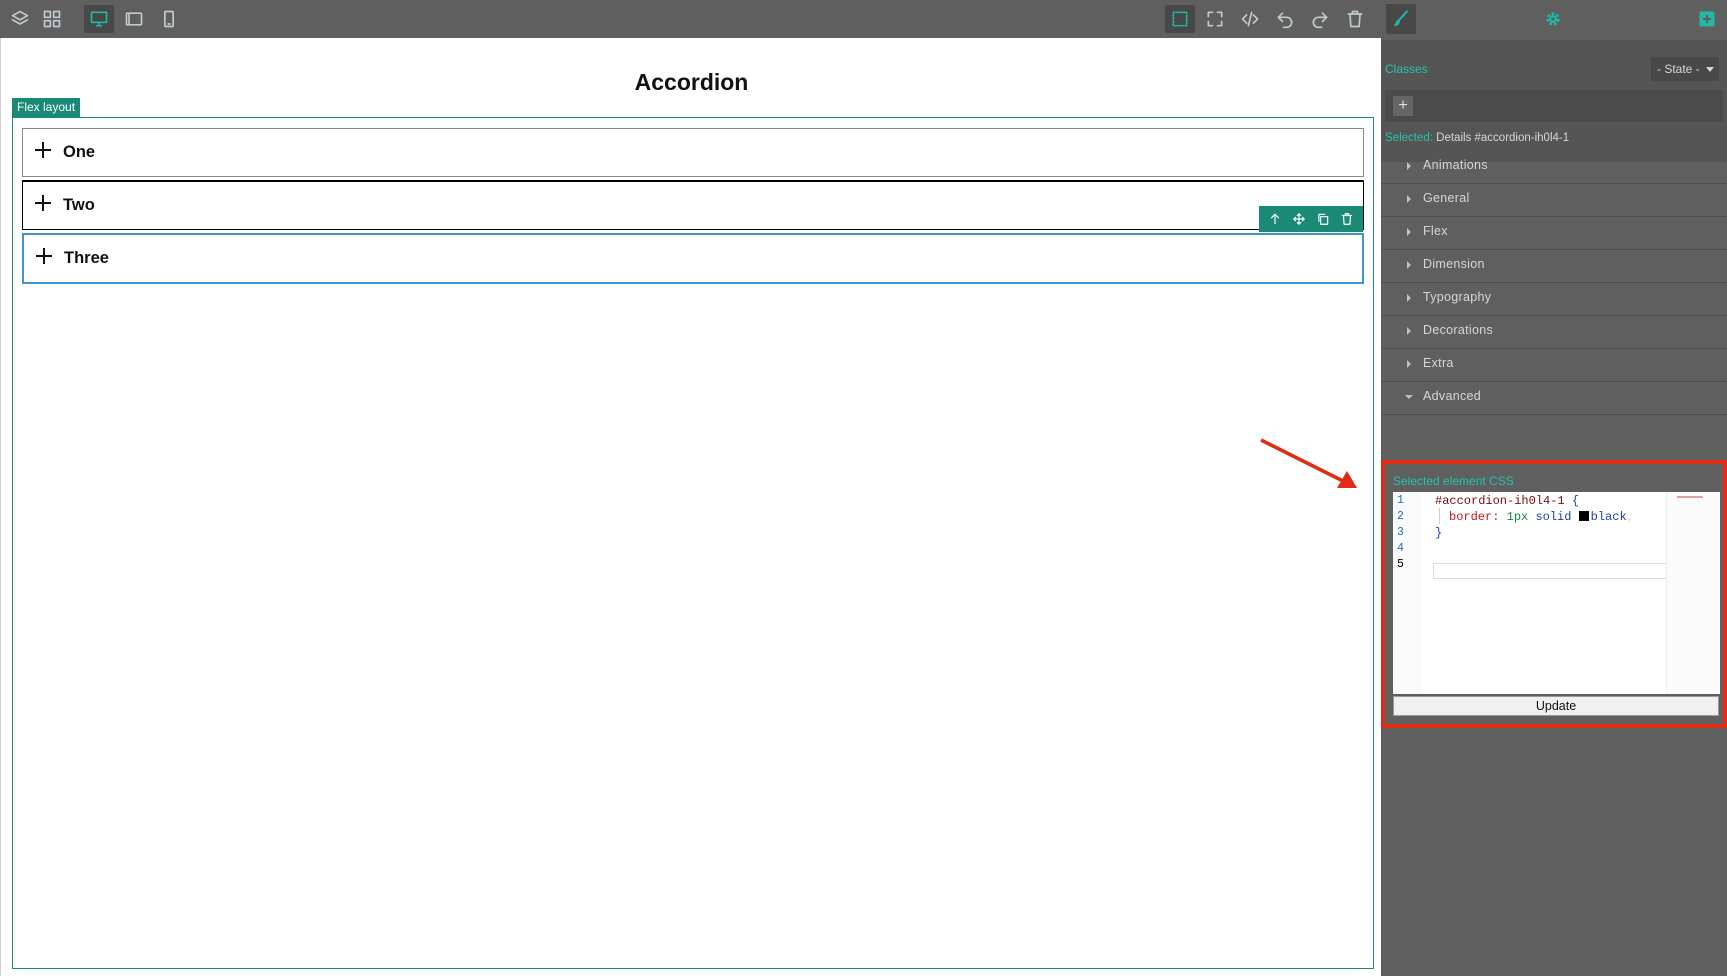 The image size is (1727, 976). I want to click on line-number: 4, so click(1400, 548).